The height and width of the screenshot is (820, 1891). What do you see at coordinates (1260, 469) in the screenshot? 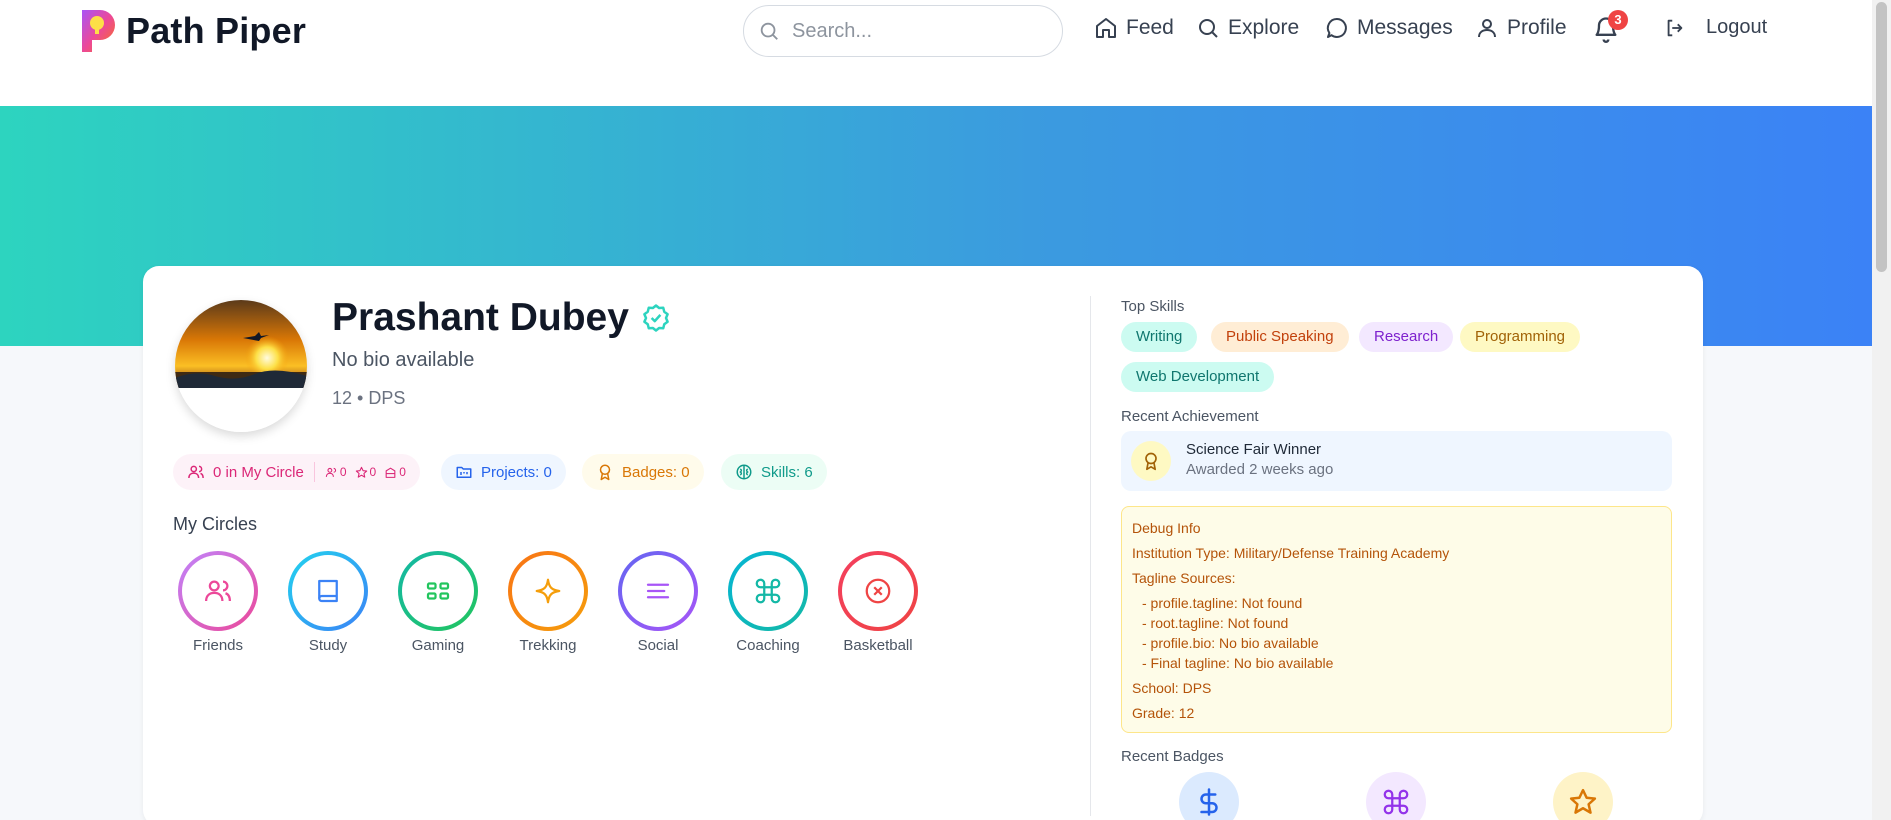
I see `achievement-subtitle: Awarded 2 weeks ago` at bounding box center [1260, 469].